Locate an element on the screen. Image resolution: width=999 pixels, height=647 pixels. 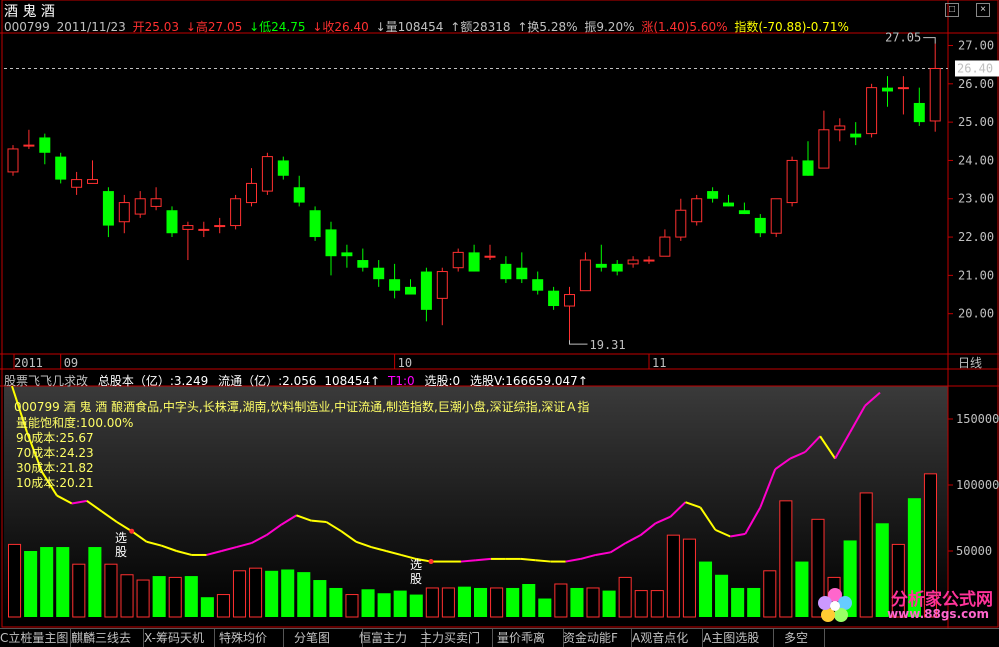
indicator-t1: T1:0 is located at coordinates (401, 381).